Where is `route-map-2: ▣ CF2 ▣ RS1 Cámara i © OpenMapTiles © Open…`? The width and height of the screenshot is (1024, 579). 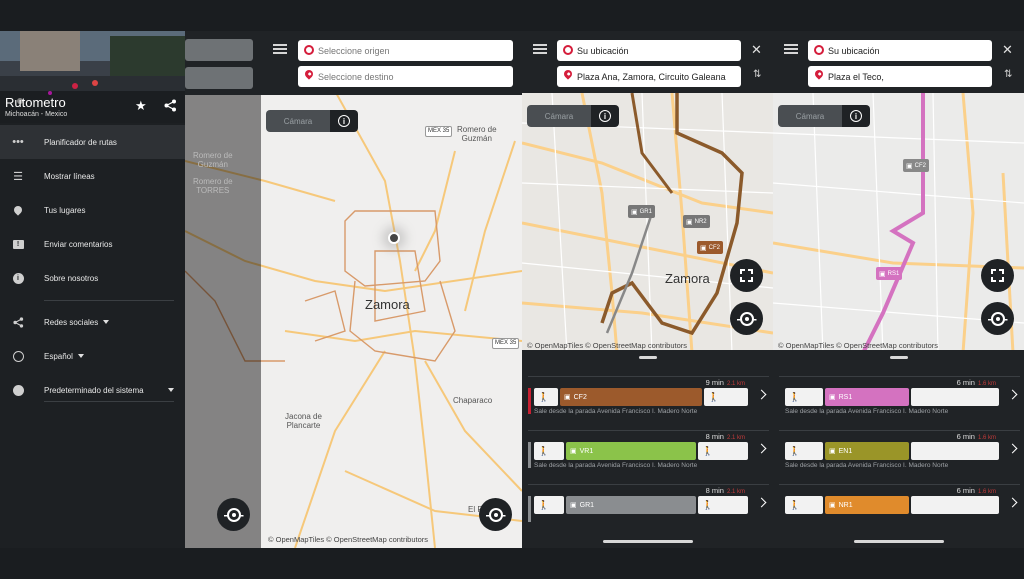
route-map-2: ▣ CF2 ▣ RS1 Cámara i © OpenMapTiles © Open… is located at coordinates (898, 223).